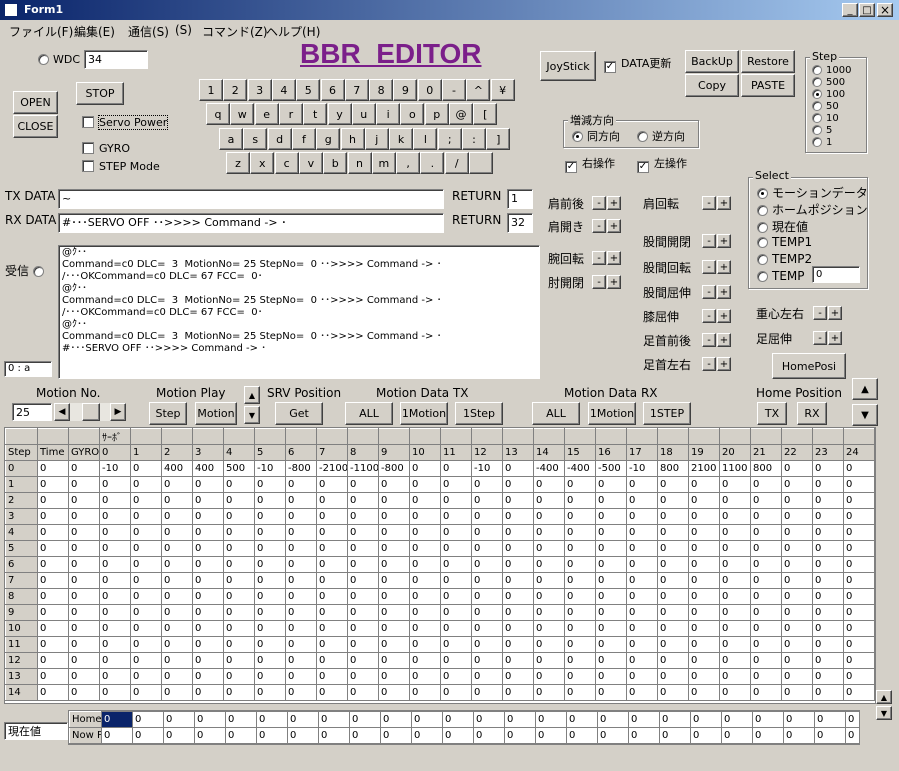 This screenshot has height=771, width=899. I want to click on tx-all-button: ALL, so click(369, 413).